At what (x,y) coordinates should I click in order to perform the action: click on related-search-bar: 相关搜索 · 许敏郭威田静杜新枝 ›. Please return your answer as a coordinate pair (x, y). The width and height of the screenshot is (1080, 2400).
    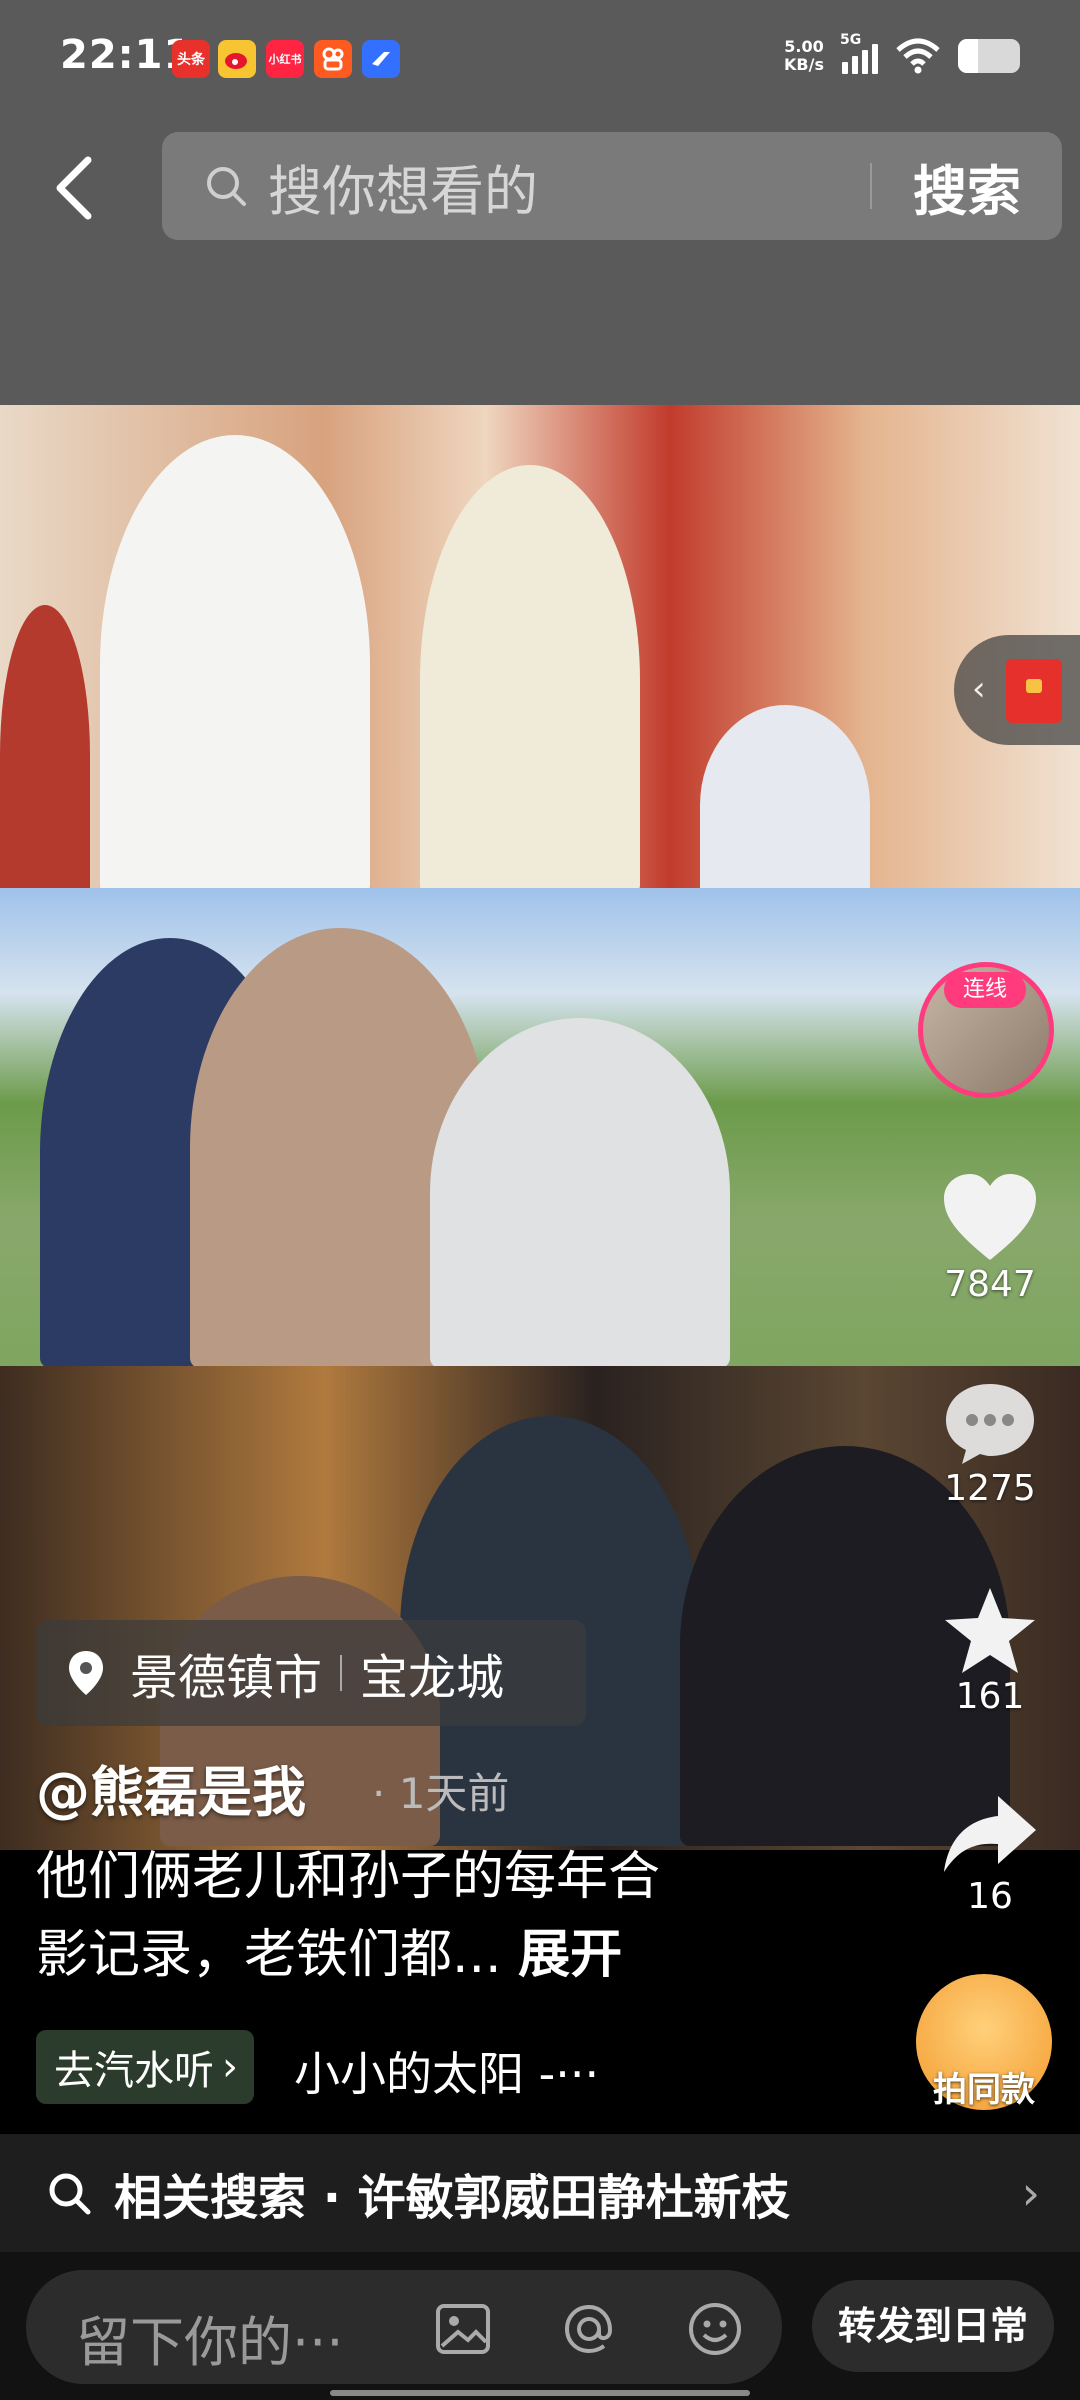
    Looking at the image, I should click on (540, 2193).